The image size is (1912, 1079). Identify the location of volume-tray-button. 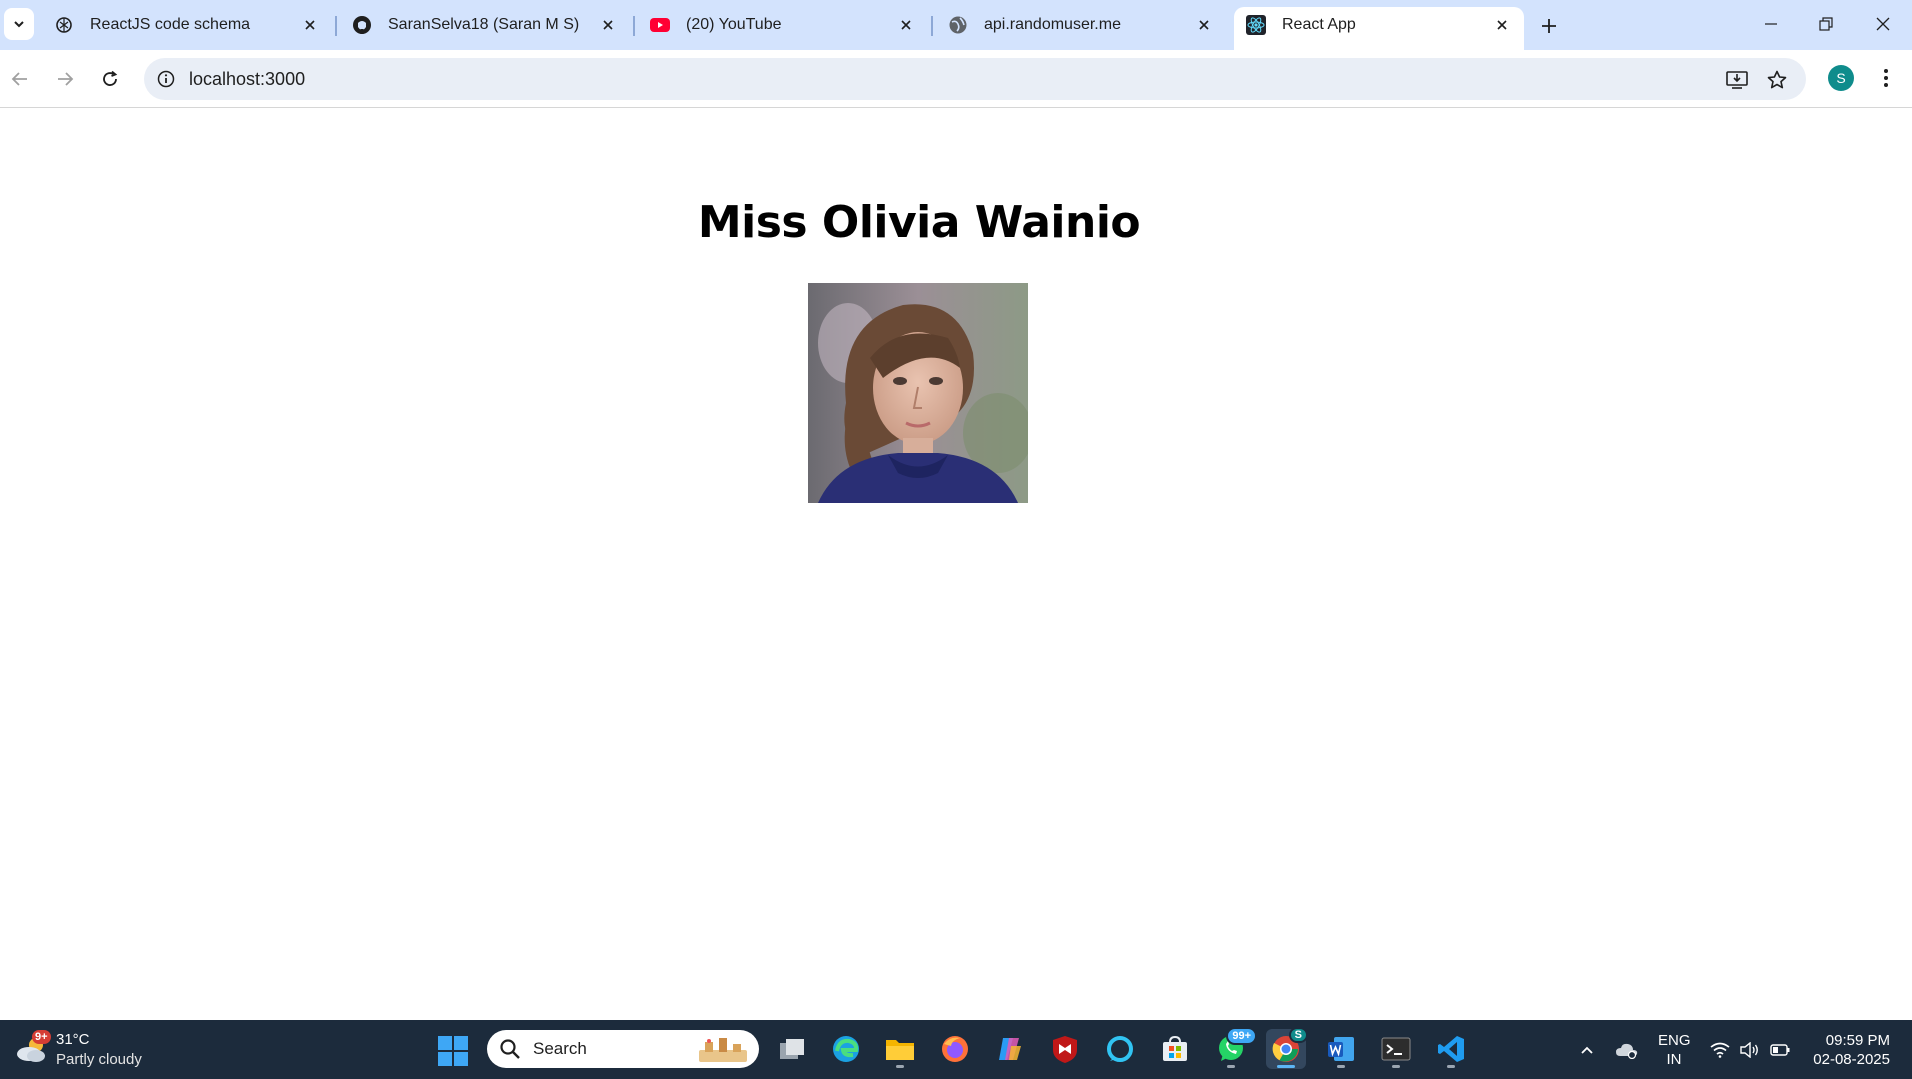
(1750, 1049).